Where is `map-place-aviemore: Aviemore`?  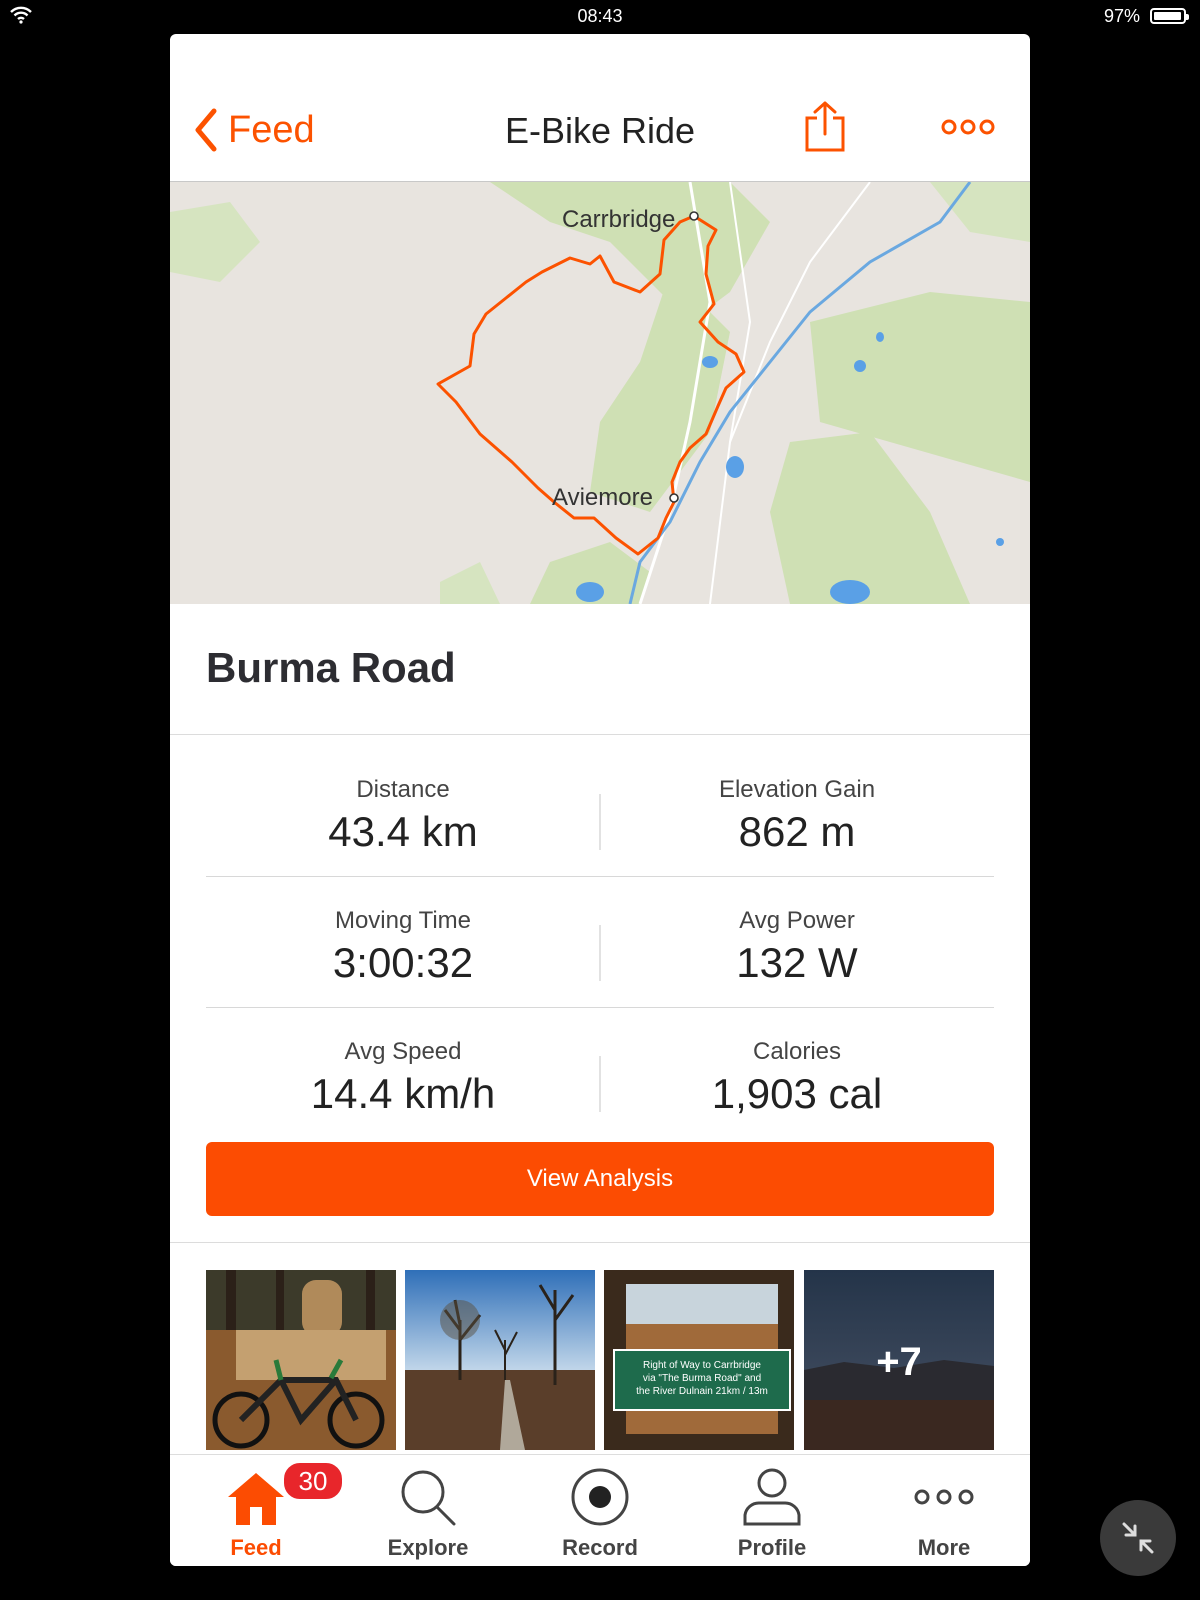 map-place-aviemore: Aviemore is located at coordinates (602, 497).